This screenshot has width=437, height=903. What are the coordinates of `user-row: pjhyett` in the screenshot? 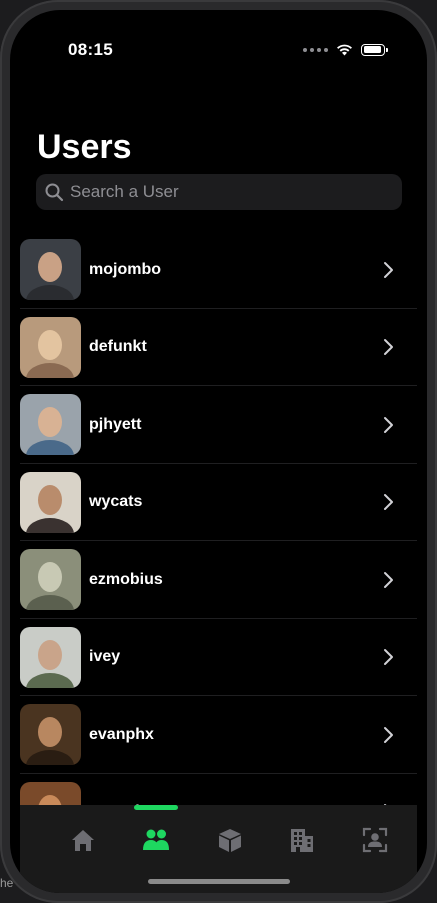 It's located at (218, 425).